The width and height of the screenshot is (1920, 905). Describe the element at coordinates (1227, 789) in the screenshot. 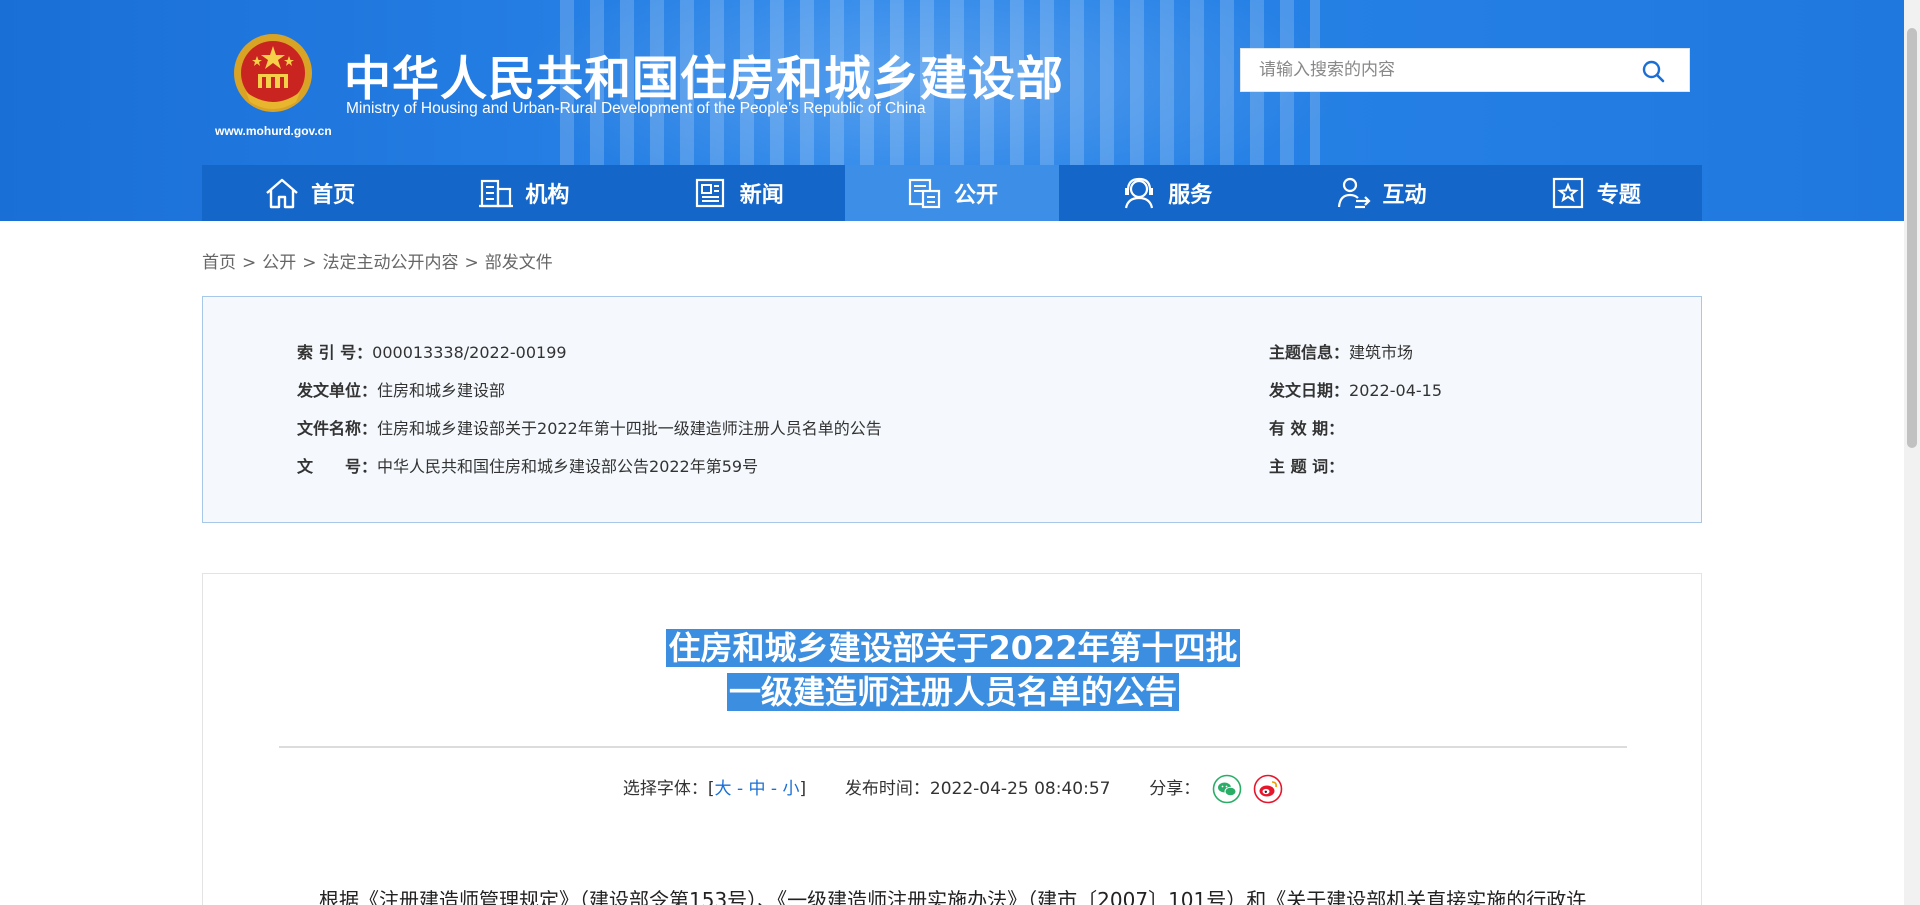

I see `wechat-share-icon` at that location.